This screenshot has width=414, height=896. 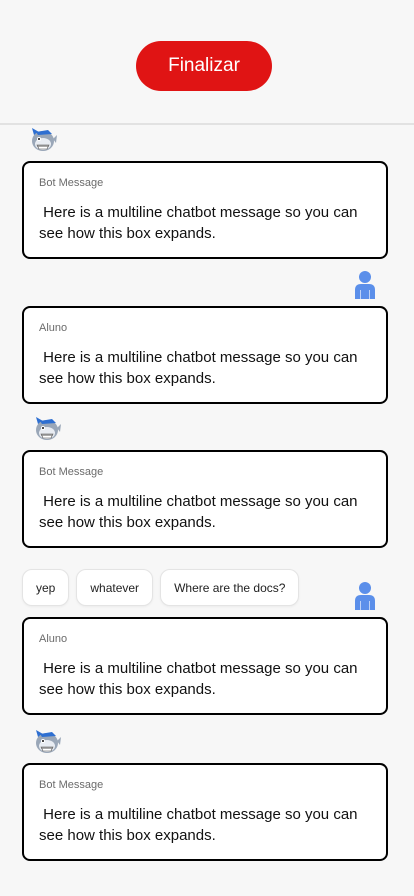 I want to click on quick-replies: yep whatever Where are the docs?, so click(x=161, y=587).